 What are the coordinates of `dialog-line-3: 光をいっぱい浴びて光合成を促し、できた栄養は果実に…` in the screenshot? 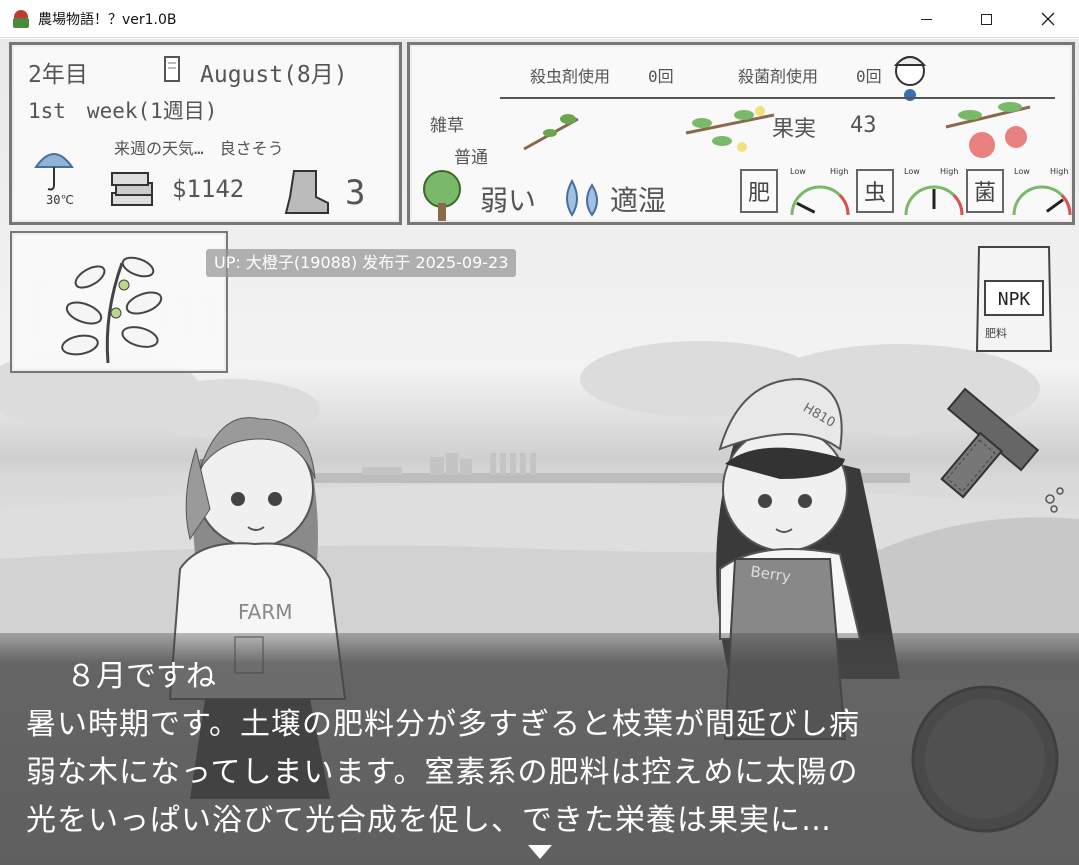 It's located at (429, 820).